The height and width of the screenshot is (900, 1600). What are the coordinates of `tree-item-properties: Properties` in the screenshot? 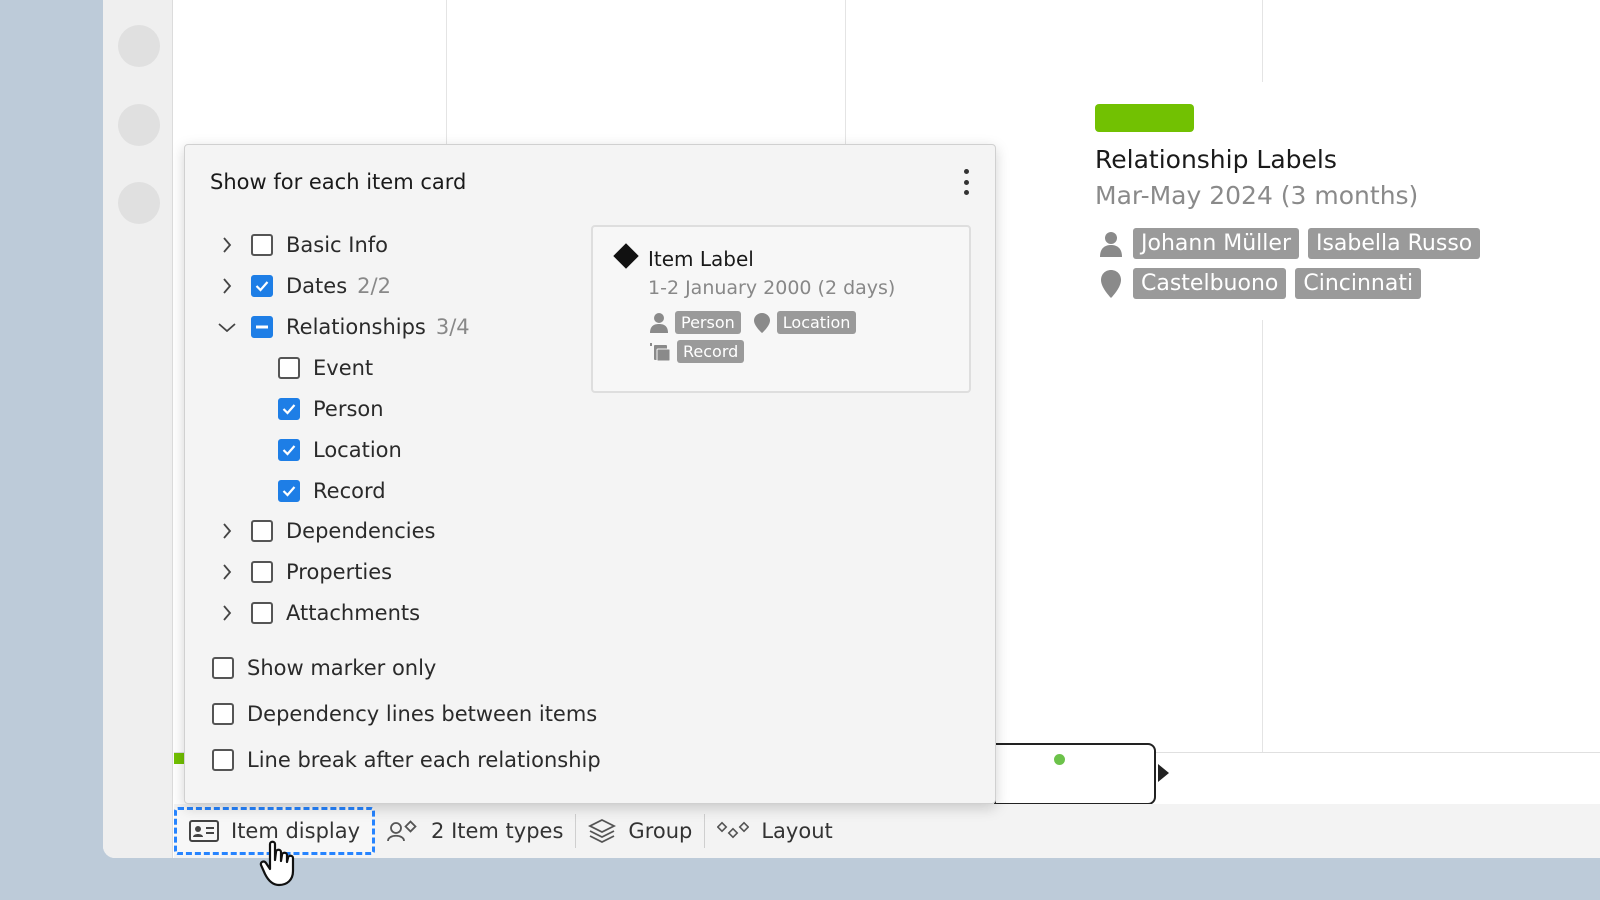 It's located at (303, 572).